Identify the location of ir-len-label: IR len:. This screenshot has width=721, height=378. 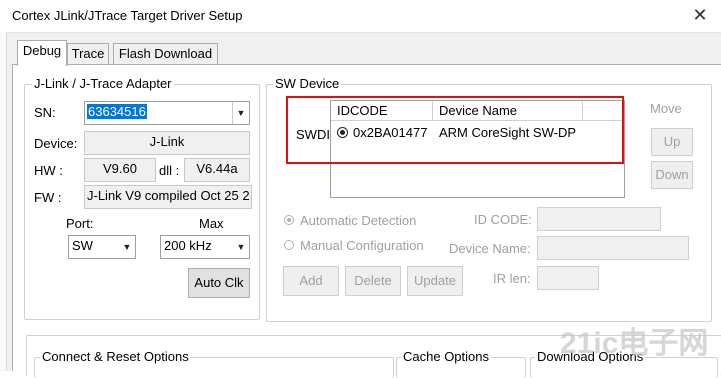
(512, 278).